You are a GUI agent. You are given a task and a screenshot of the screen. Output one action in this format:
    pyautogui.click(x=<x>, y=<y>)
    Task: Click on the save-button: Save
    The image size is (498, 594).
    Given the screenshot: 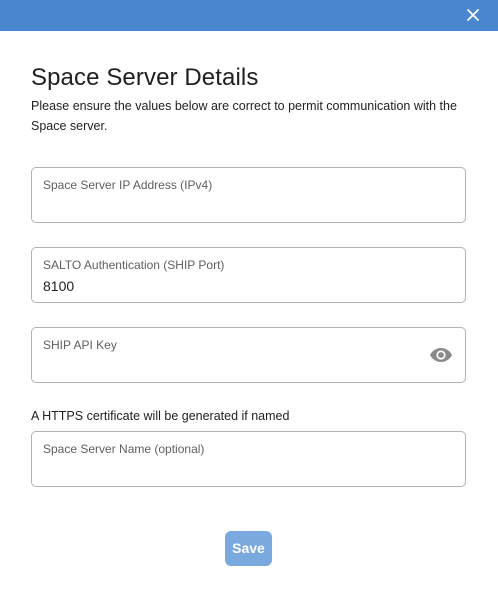 What is the action you would take?
    pyautogui.click(x=248, y=548)
    